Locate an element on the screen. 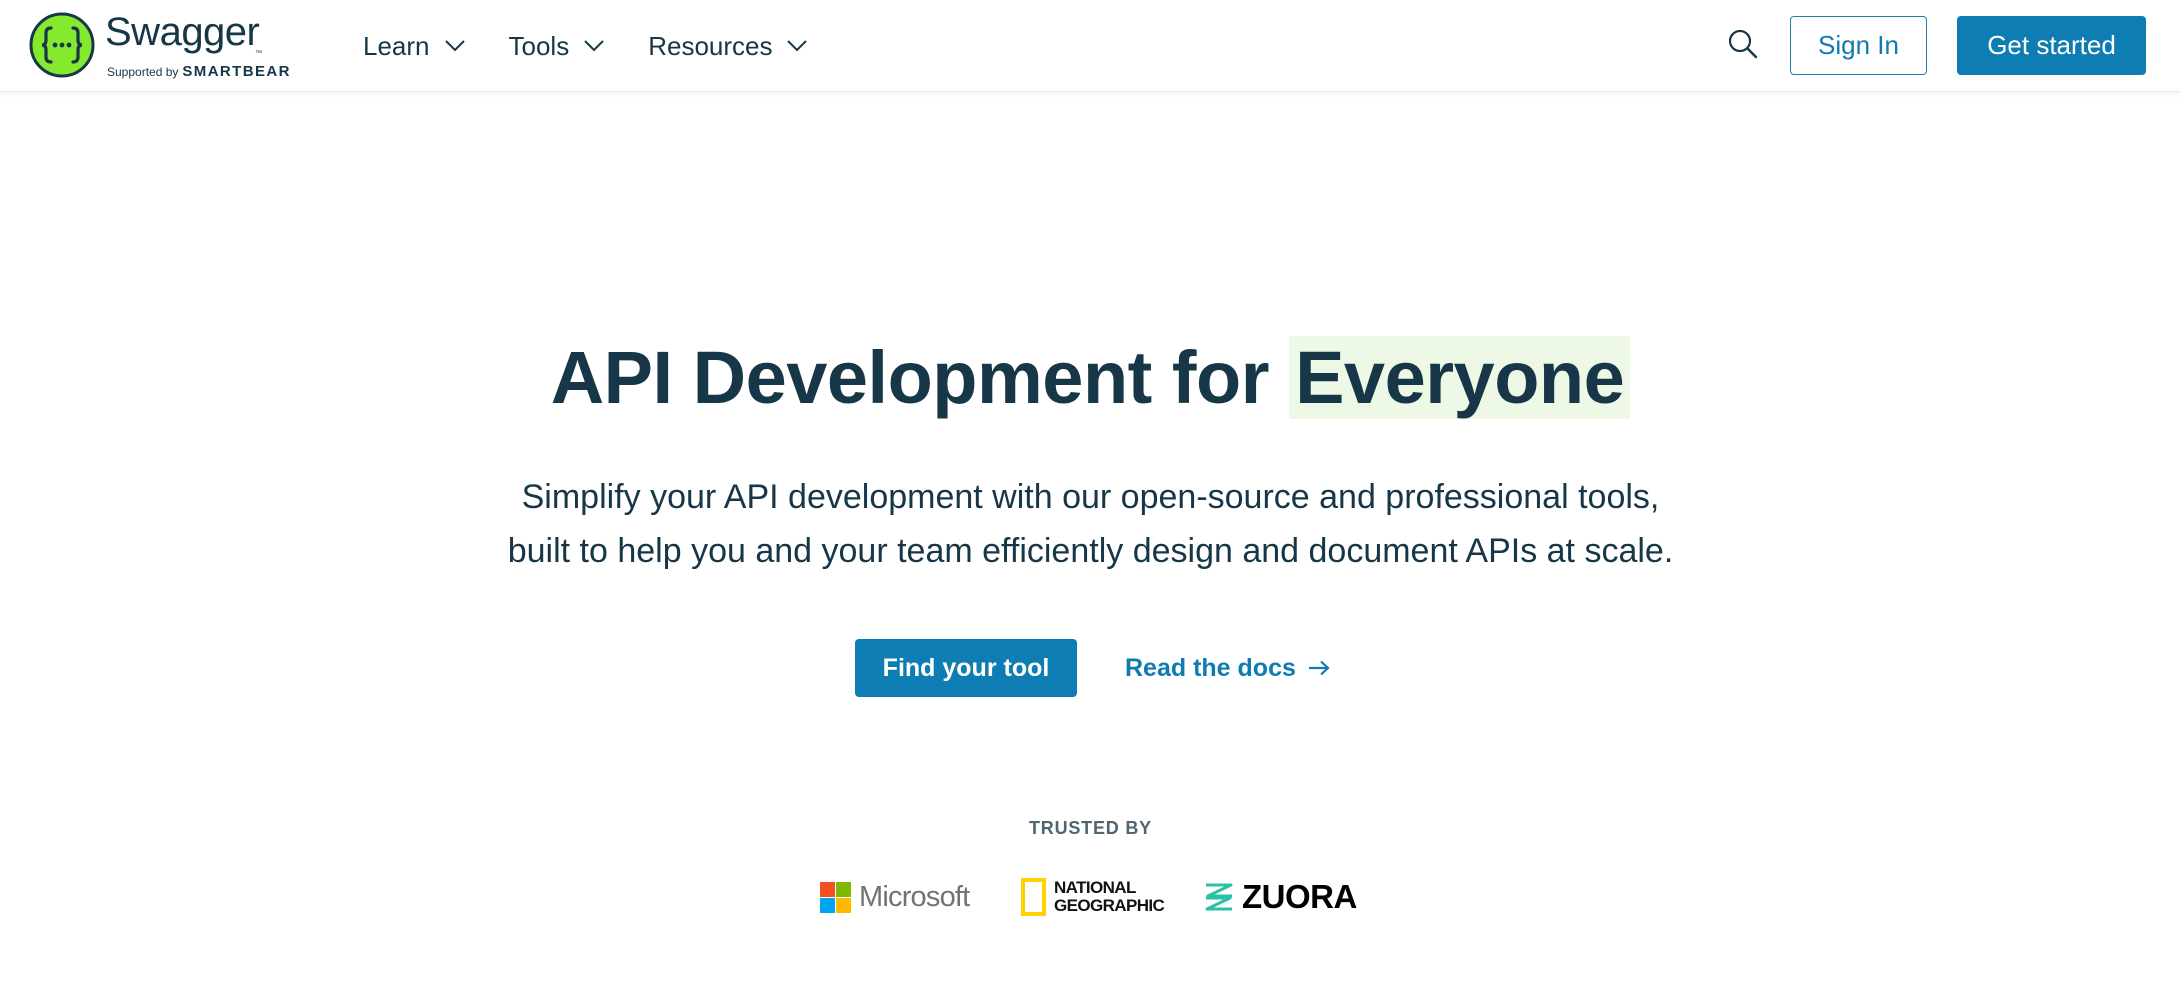 This screenshot has width=2181, height=1008. zuora-z-icon is located at coordinates (1219, 897).